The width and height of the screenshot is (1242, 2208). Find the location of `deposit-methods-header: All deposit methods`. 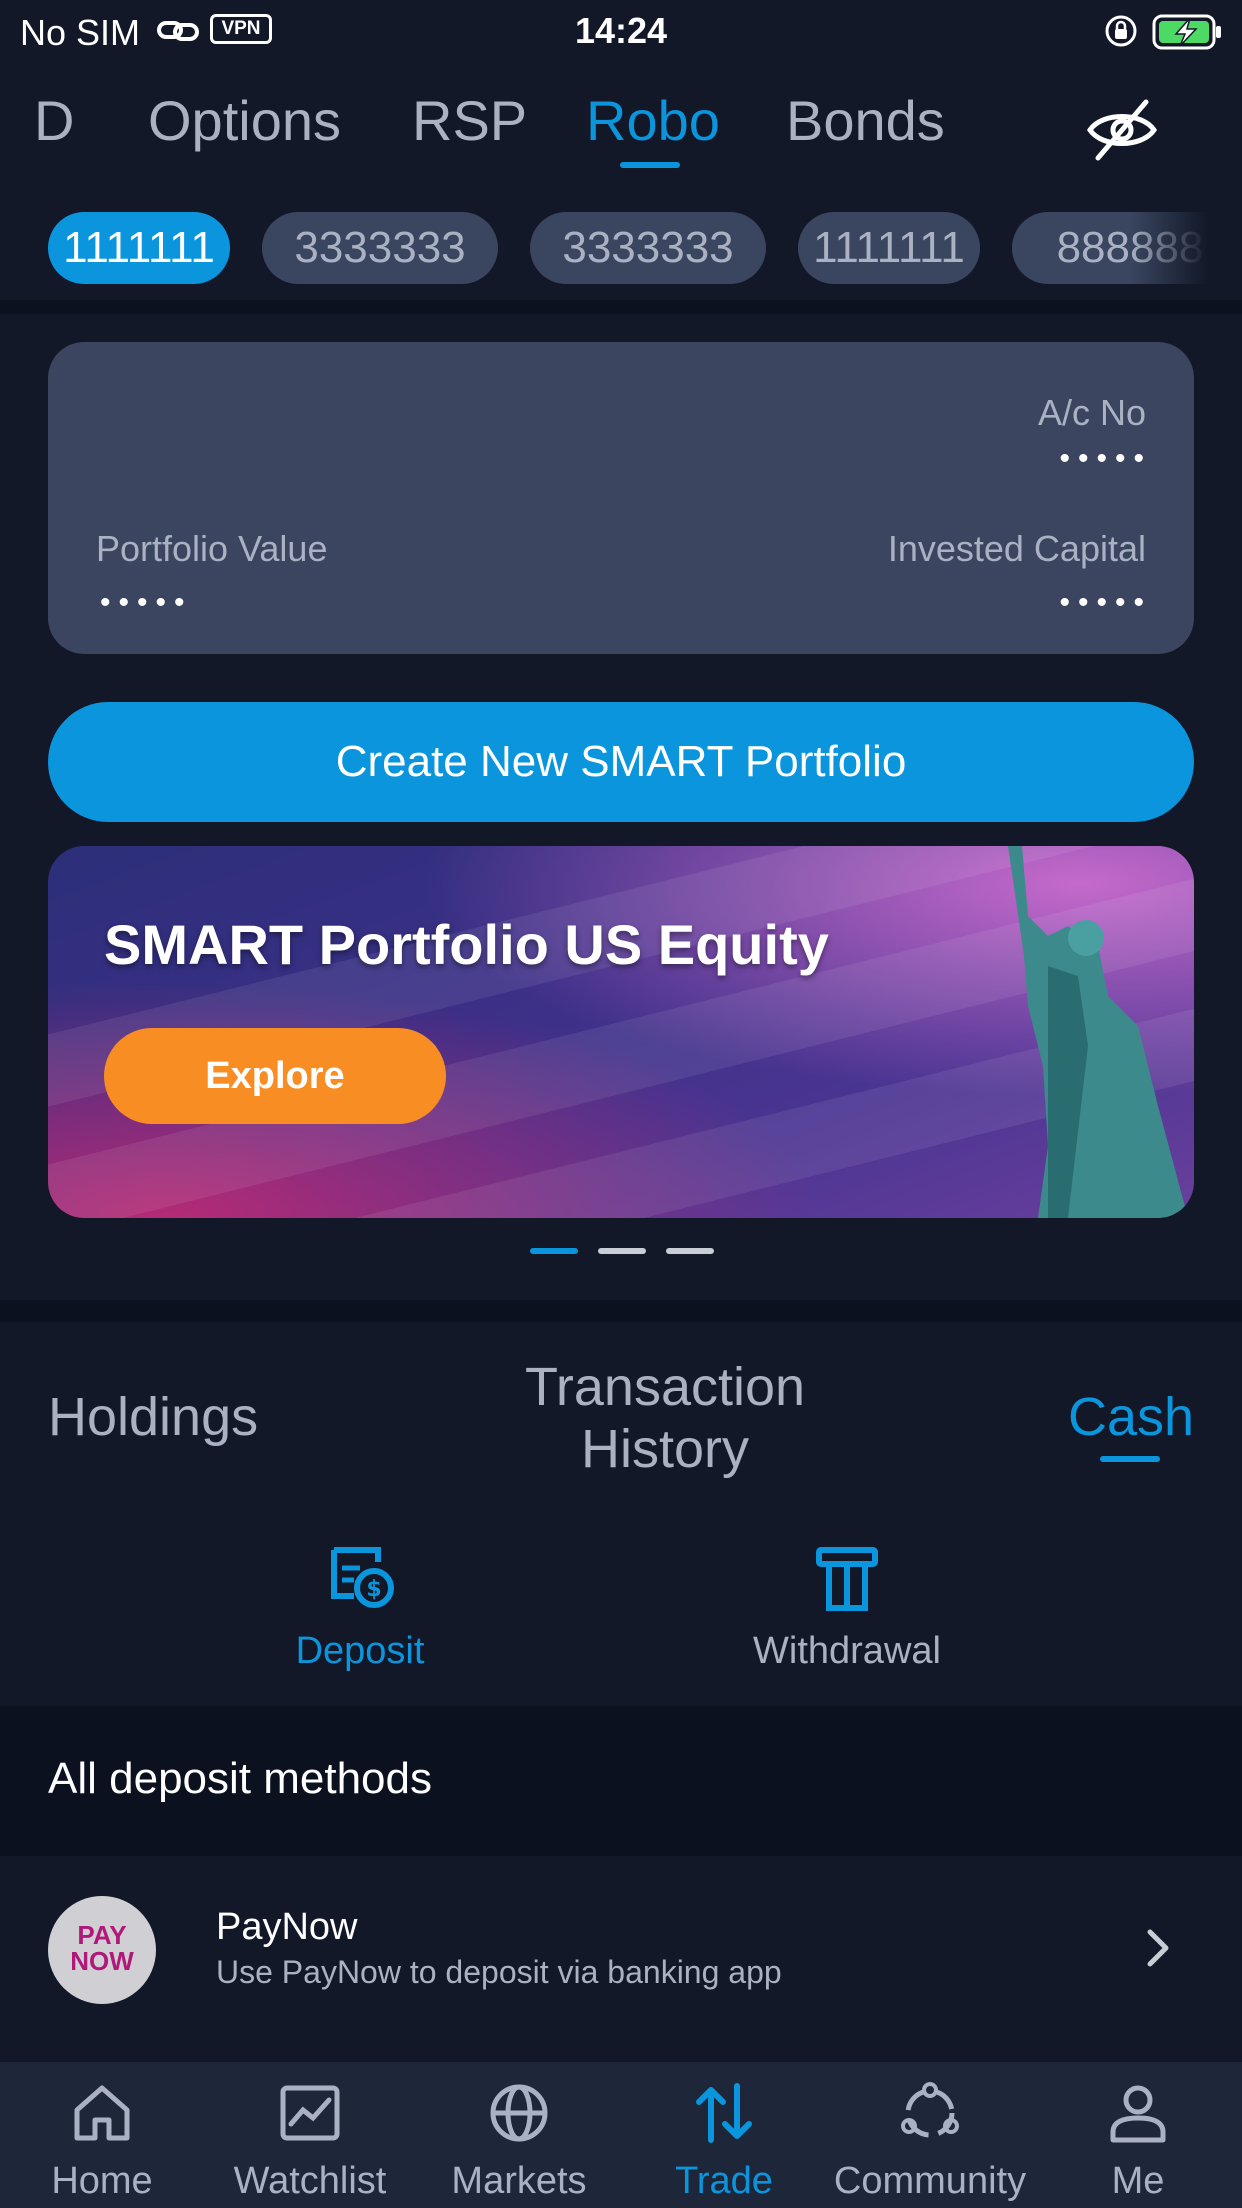

deposit-methods-header: All deposit methods is located at coordinates (621, 1781).